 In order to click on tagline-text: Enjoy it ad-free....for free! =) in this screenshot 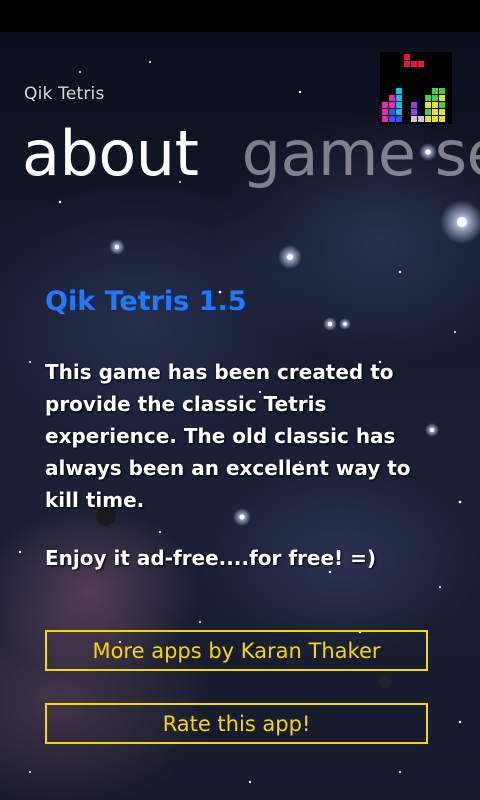, I will do `click(211, 558)`.